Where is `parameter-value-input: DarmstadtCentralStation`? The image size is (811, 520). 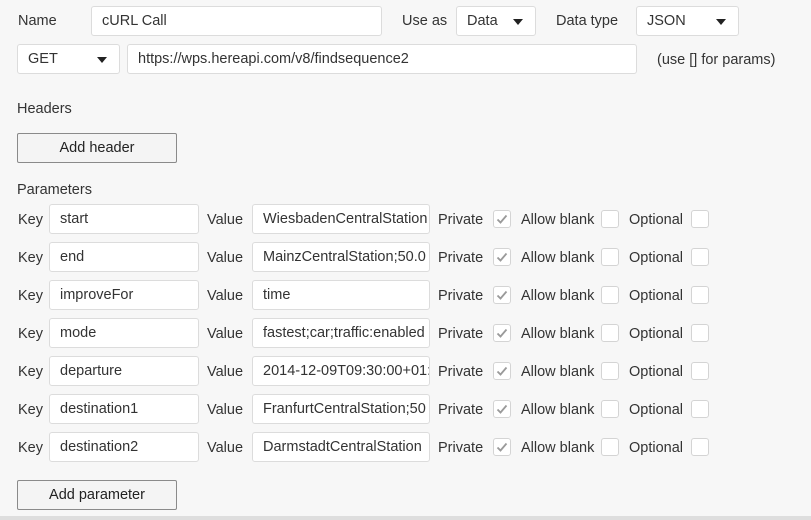 parameter-value-input: DarmstadtCentralStation is located at coordinates (341, 447).